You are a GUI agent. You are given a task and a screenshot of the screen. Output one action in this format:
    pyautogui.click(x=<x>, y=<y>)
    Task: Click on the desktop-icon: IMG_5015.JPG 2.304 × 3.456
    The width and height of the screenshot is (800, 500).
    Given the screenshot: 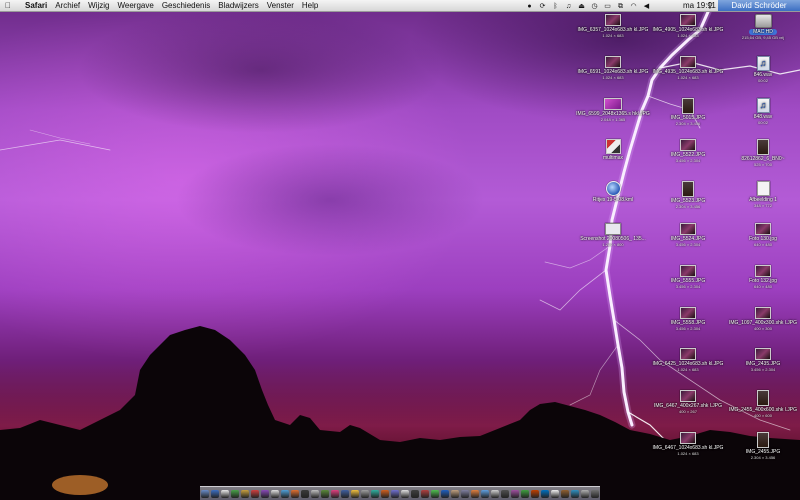 What is the action you would take?
    pyautogui.click(x=688, y=112)
    